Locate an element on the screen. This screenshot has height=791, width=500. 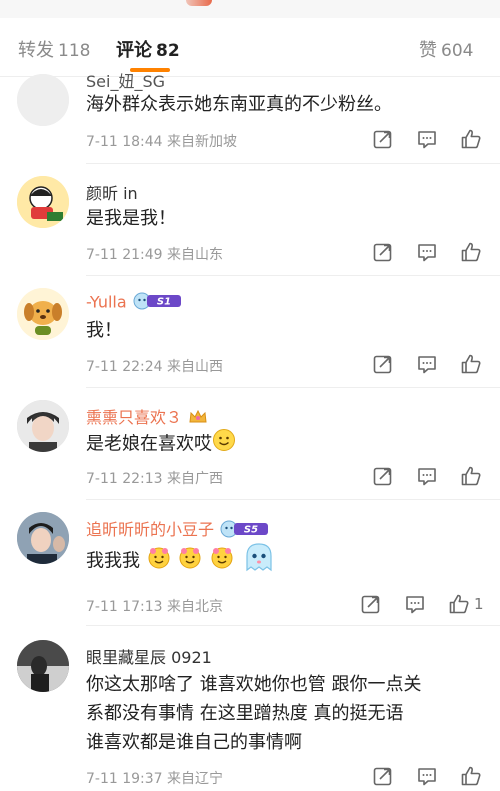
comment-author: 熏熏只喜欢３ is located at coordinates (147, 417).